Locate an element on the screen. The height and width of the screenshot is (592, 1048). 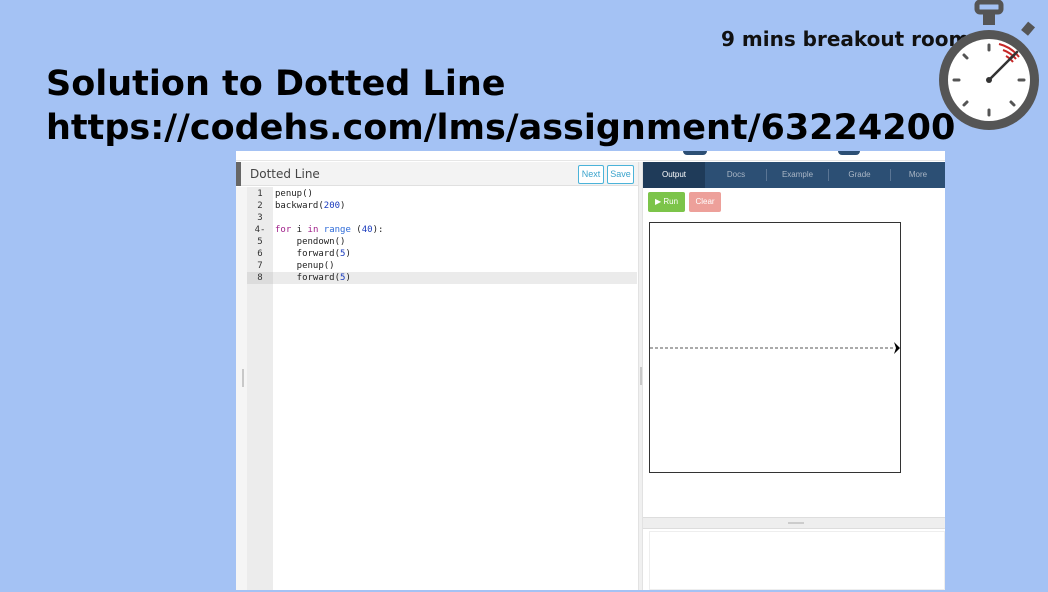
tab-more: More is located at coordinates (918, 175).